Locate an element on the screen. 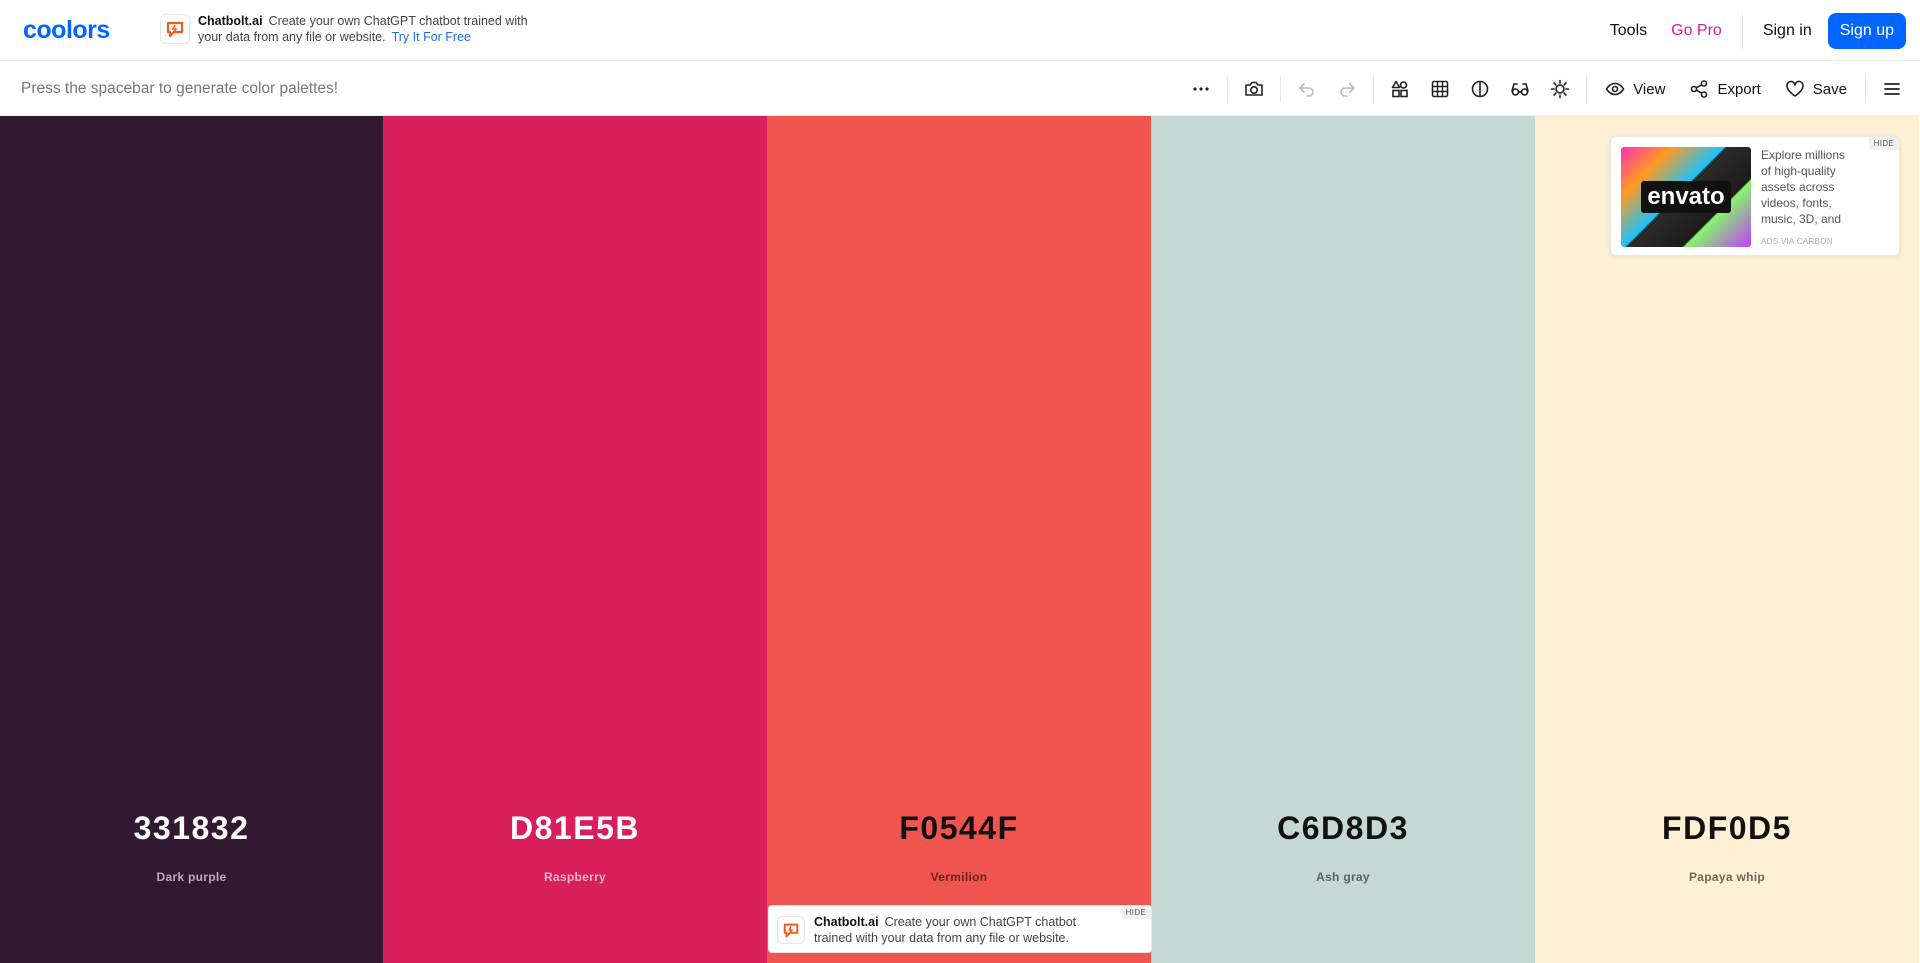 The width and height of the screenshot is (1920, 963). toolbar-actions: View Export Save is located at coordinates (1550, 89).